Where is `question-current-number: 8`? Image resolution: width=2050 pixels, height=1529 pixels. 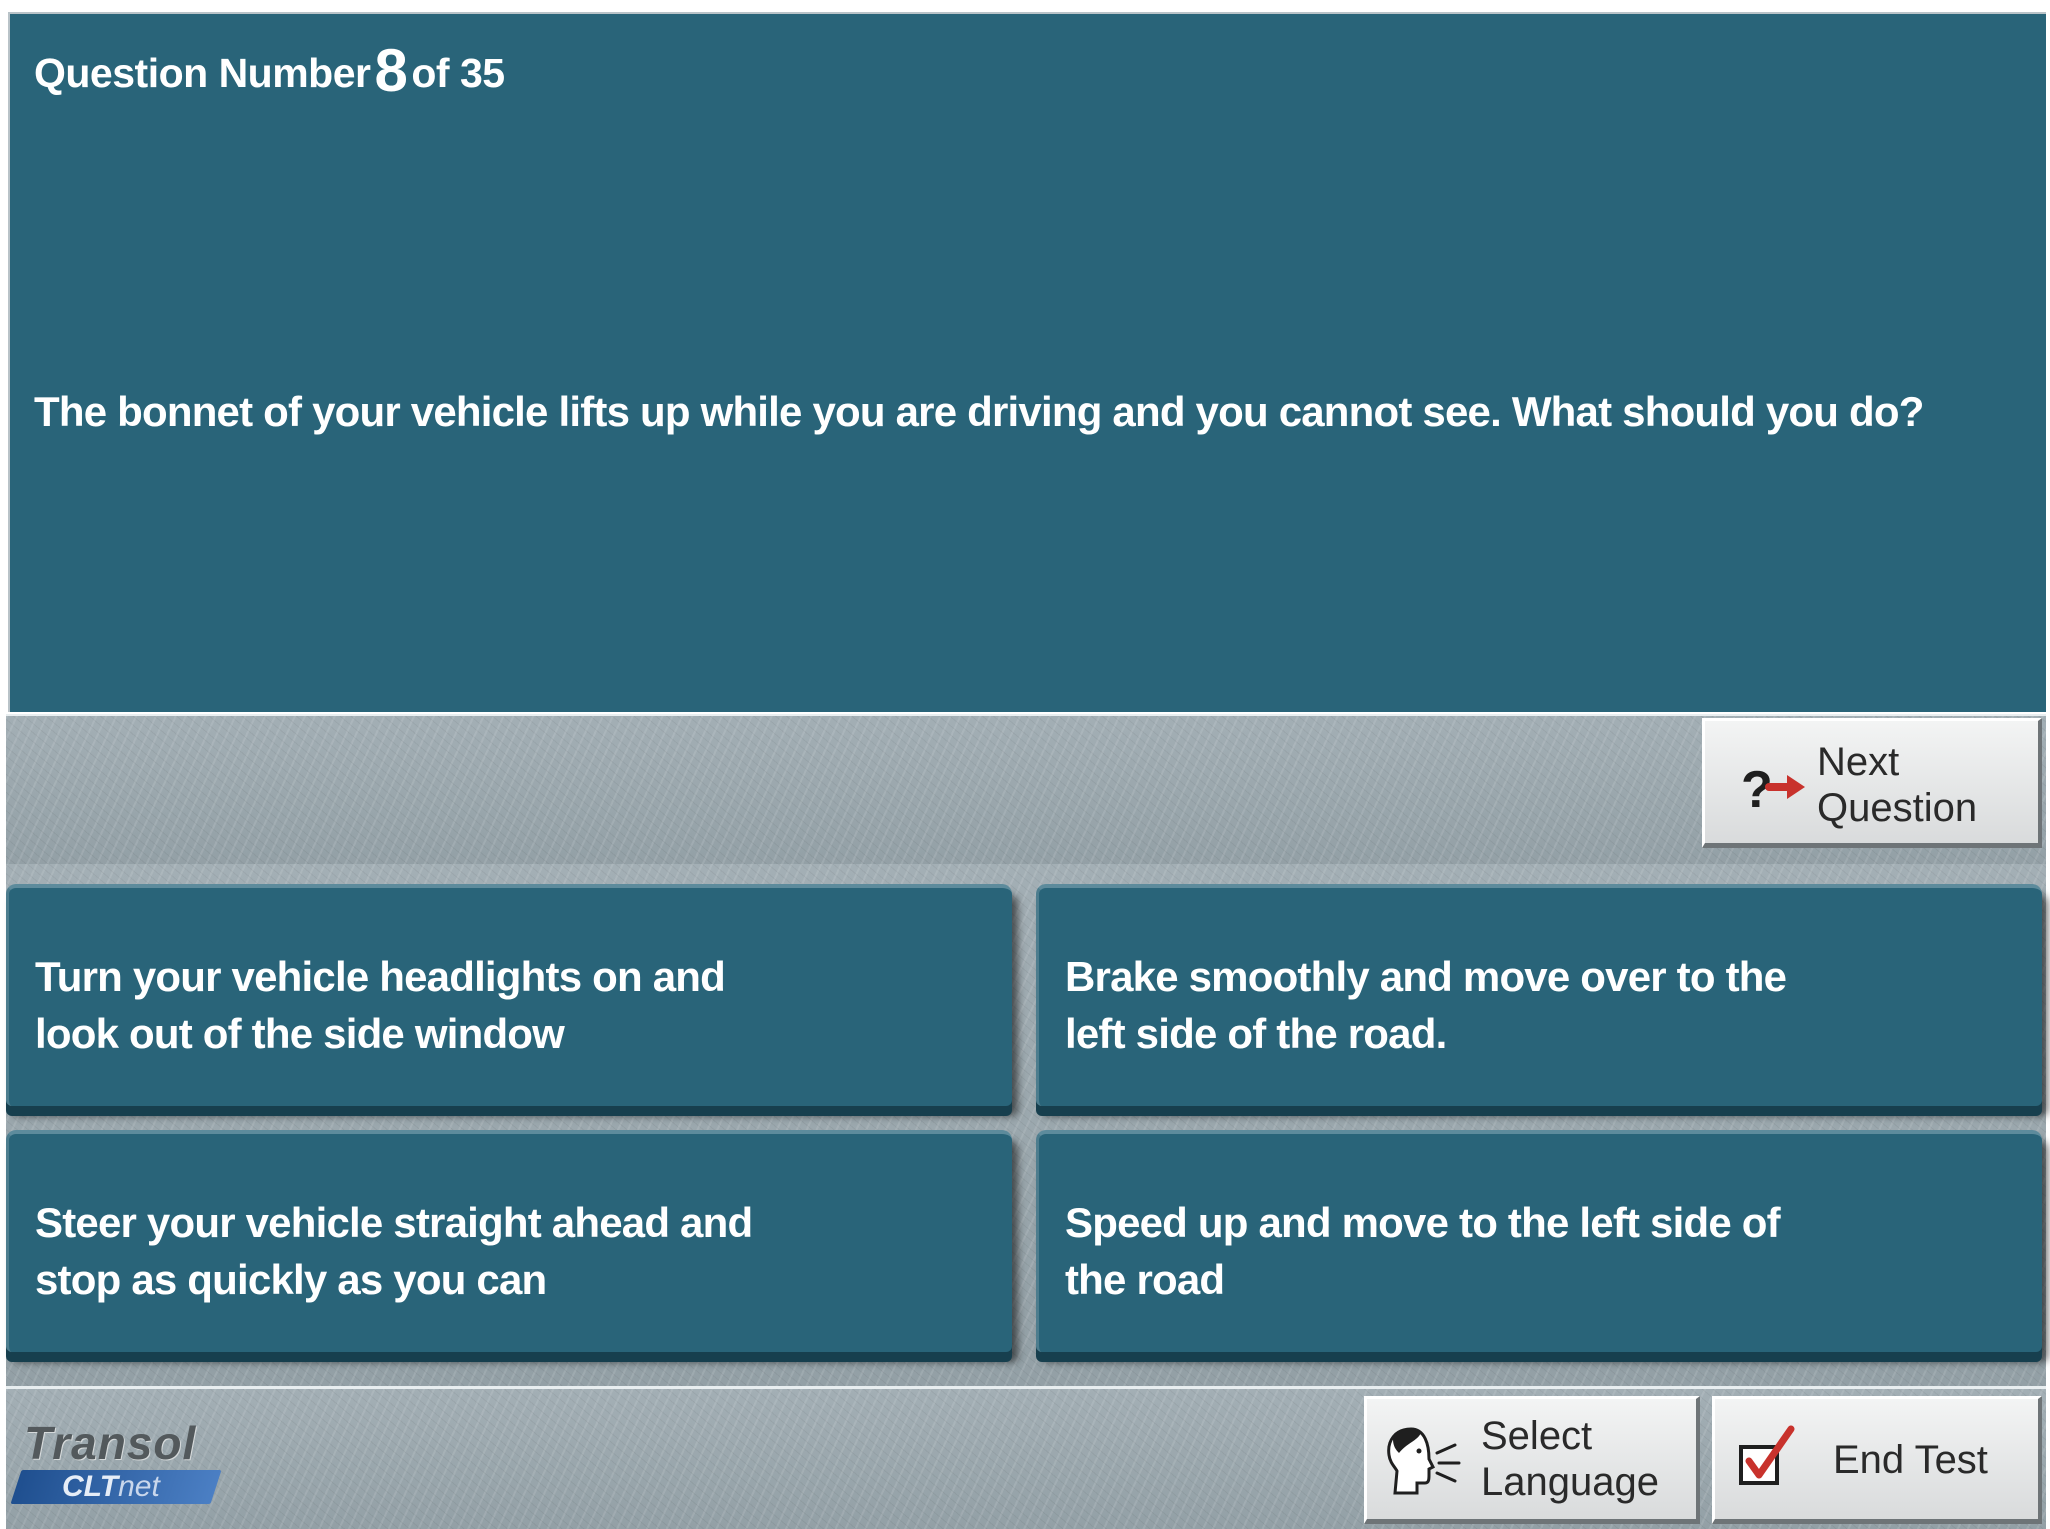 question-current-number: 8 is located at coordinates (391, 70).